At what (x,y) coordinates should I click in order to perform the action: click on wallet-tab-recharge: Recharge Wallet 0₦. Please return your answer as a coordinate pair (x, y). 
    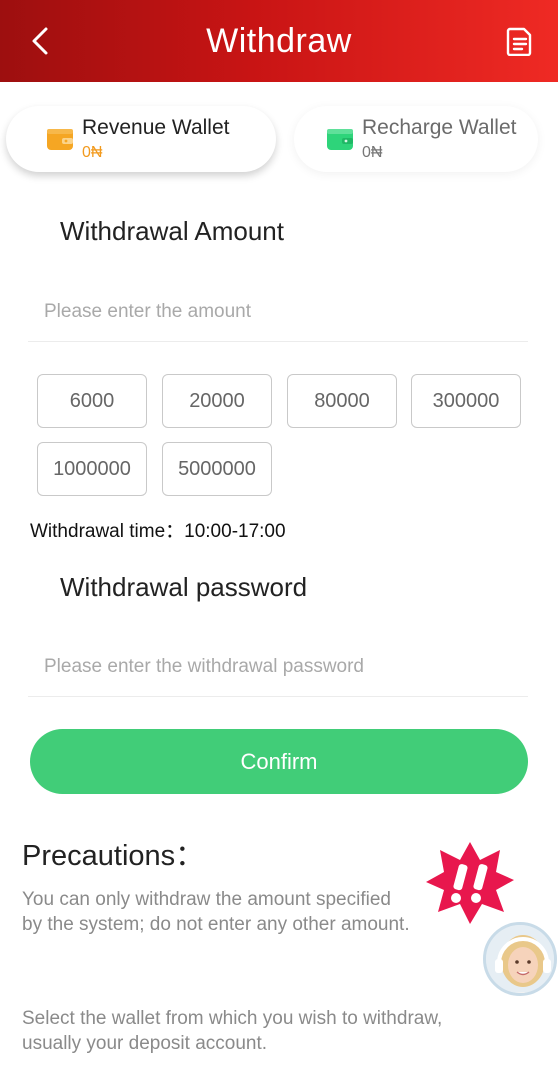
    Looking at the image, I should click on (416, 139).